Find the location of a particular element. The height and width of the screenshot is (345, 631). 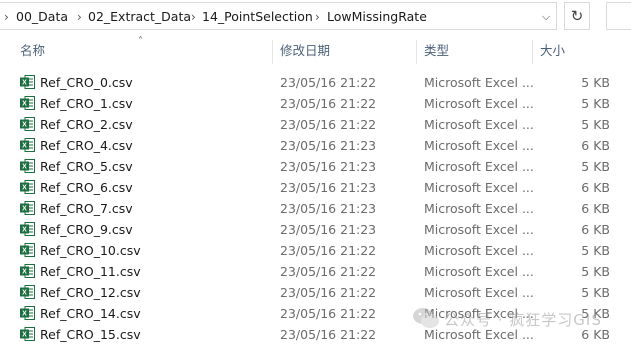

sort-ascending-icon: ˄ is located at coordinates (140, 41).